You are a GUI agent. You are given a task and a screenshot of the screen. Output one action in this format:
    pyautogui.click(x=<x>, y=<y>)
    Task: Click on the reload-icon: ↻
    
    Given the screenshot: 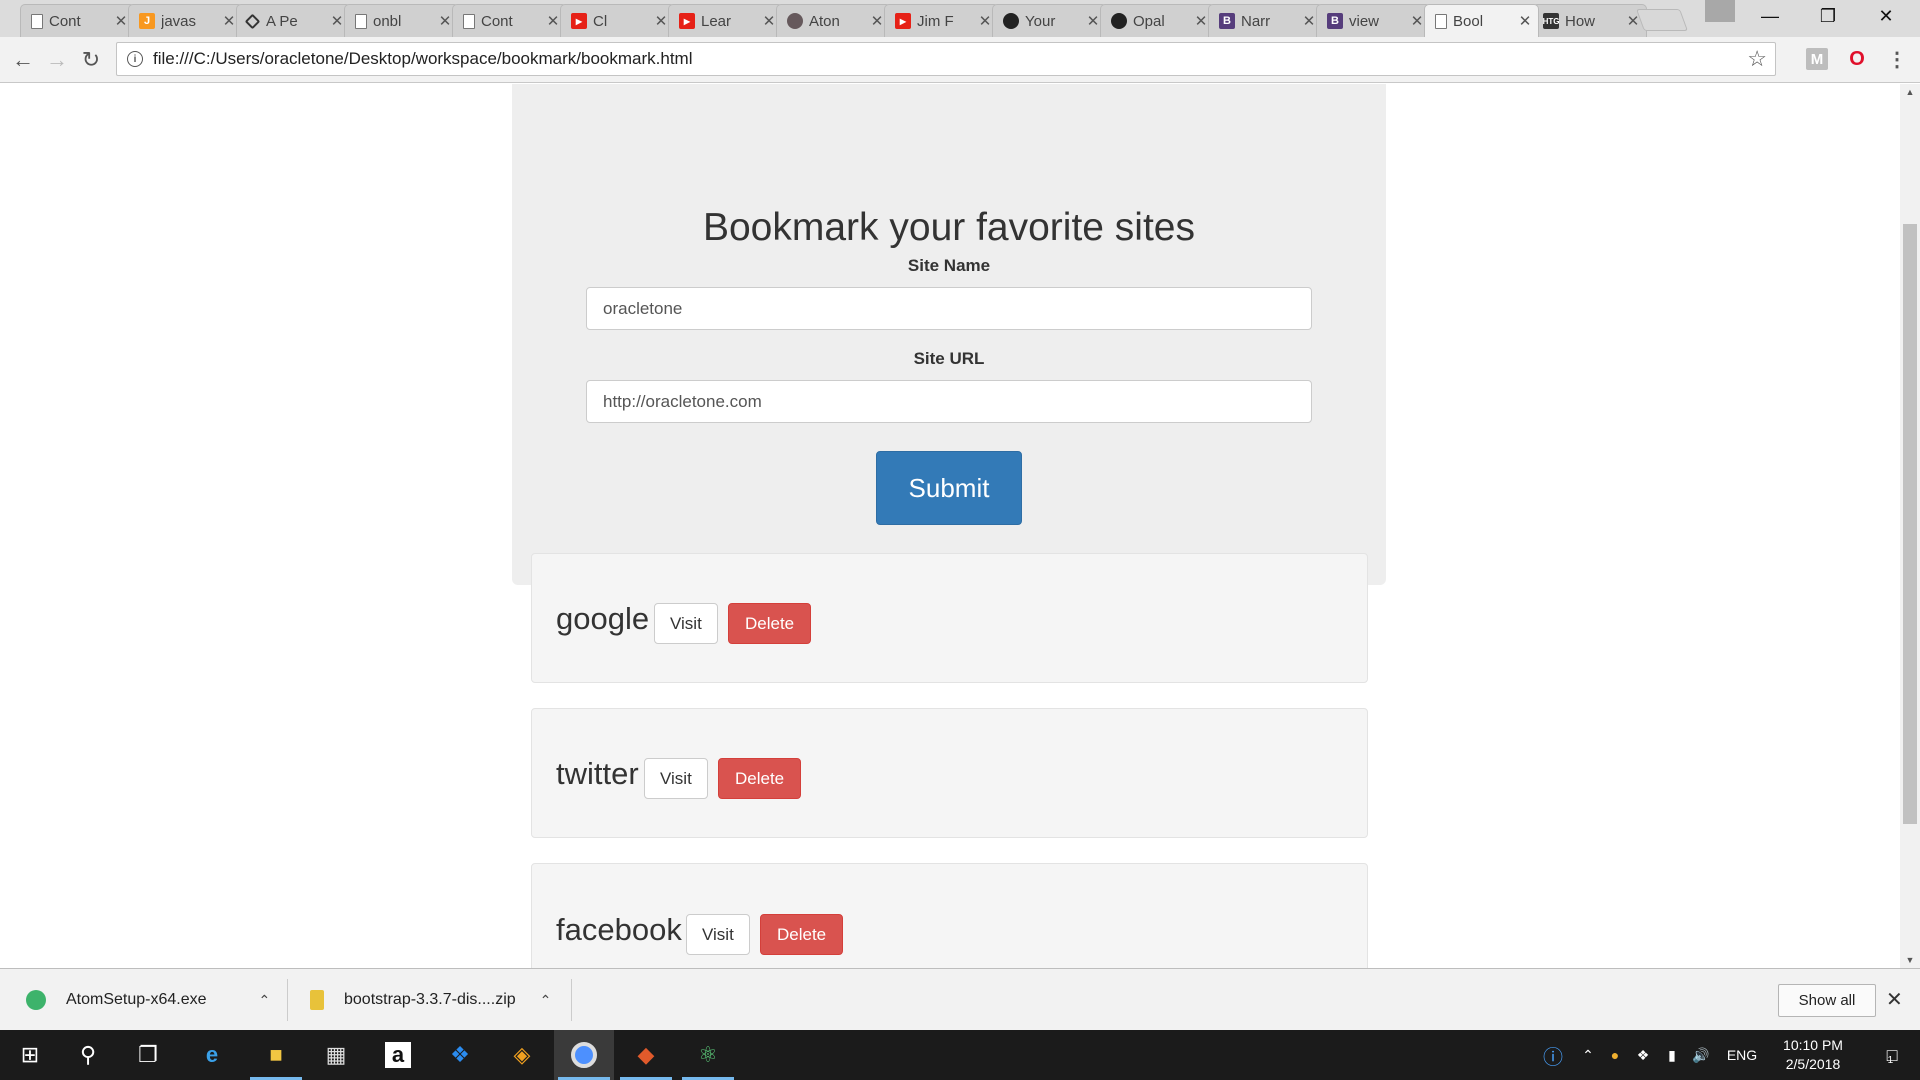 What is the action you would take?
    pyautogui.click(x=91, y=60)
    